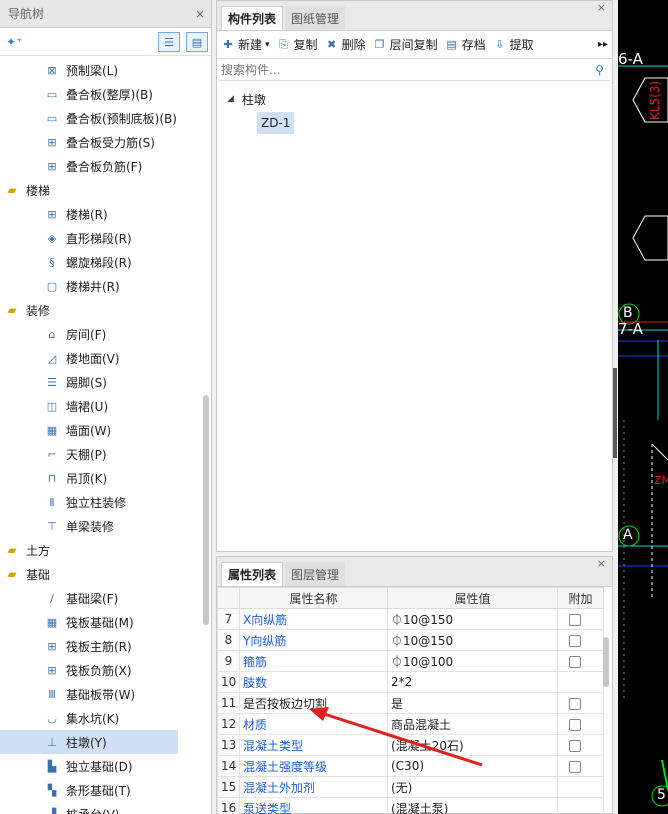 This screenshot has height=814, width=668. What do you see at coordinates (345, 44) in the screenshot?
I see `delete-button: ✖ 删除` at bounding box center [345, 44].